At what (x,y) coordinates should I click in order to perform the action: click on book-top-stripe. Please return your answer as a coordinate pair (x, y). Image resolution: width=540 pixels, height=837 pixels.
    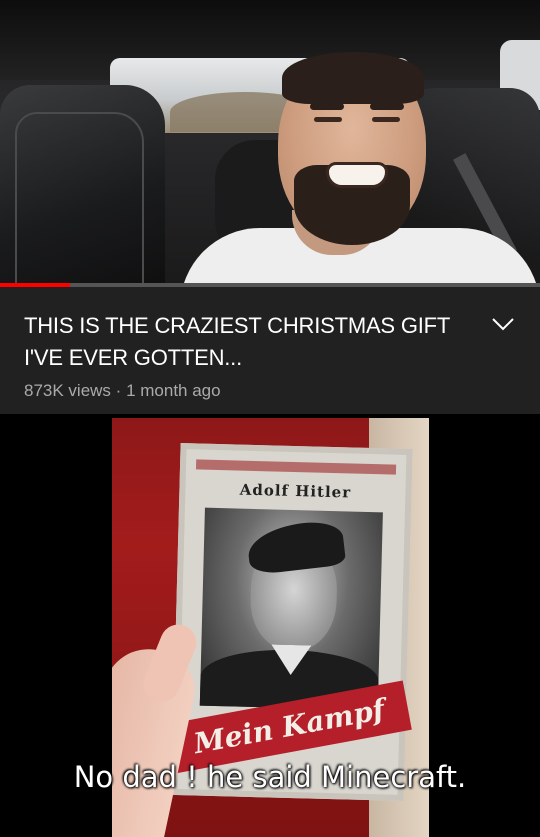
    Looking at the image, I should click on (296, 467).